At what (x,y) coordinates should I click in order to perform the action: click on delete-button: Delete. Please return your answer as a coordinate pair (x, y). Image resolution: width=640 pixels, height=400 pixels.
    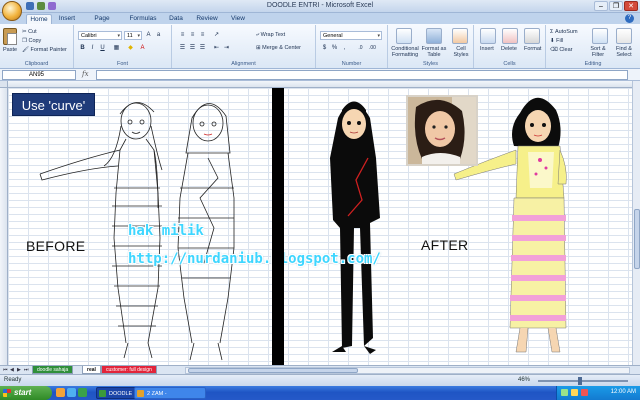
    Looking at the image, I should click on (509, 49).